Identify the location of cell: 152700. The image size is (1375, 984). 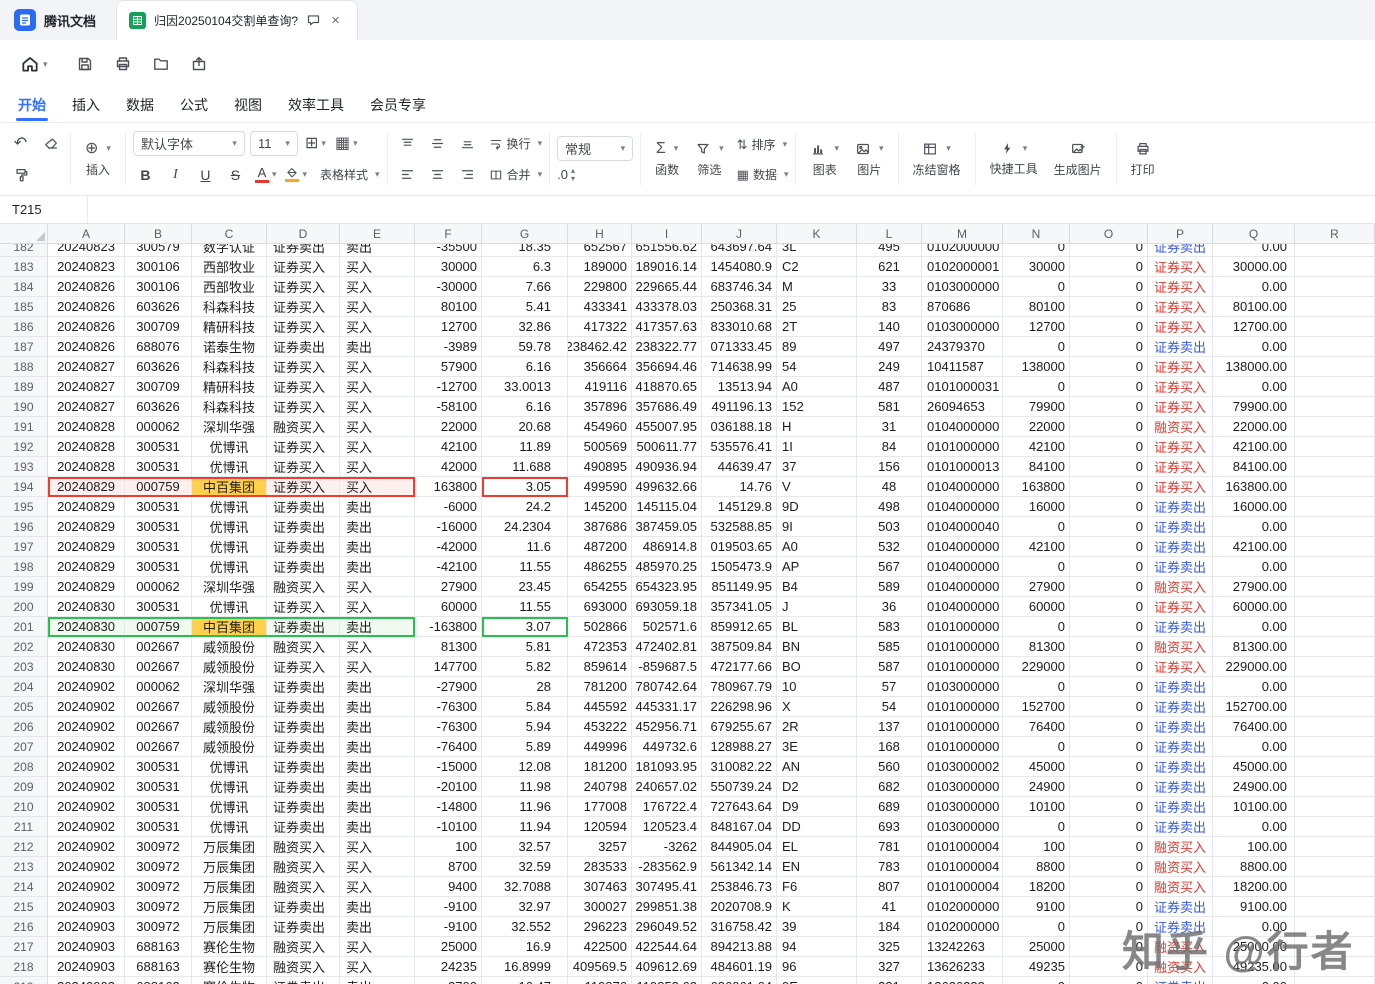
(1036, 707).